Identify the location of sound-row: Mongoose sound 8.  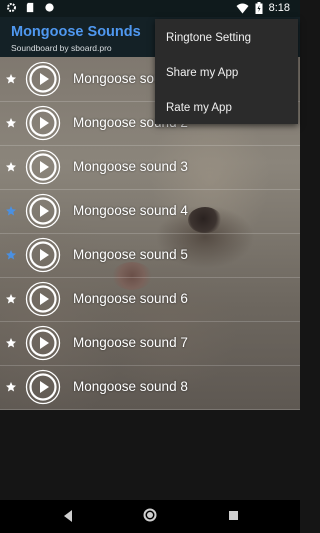
(150, 388).